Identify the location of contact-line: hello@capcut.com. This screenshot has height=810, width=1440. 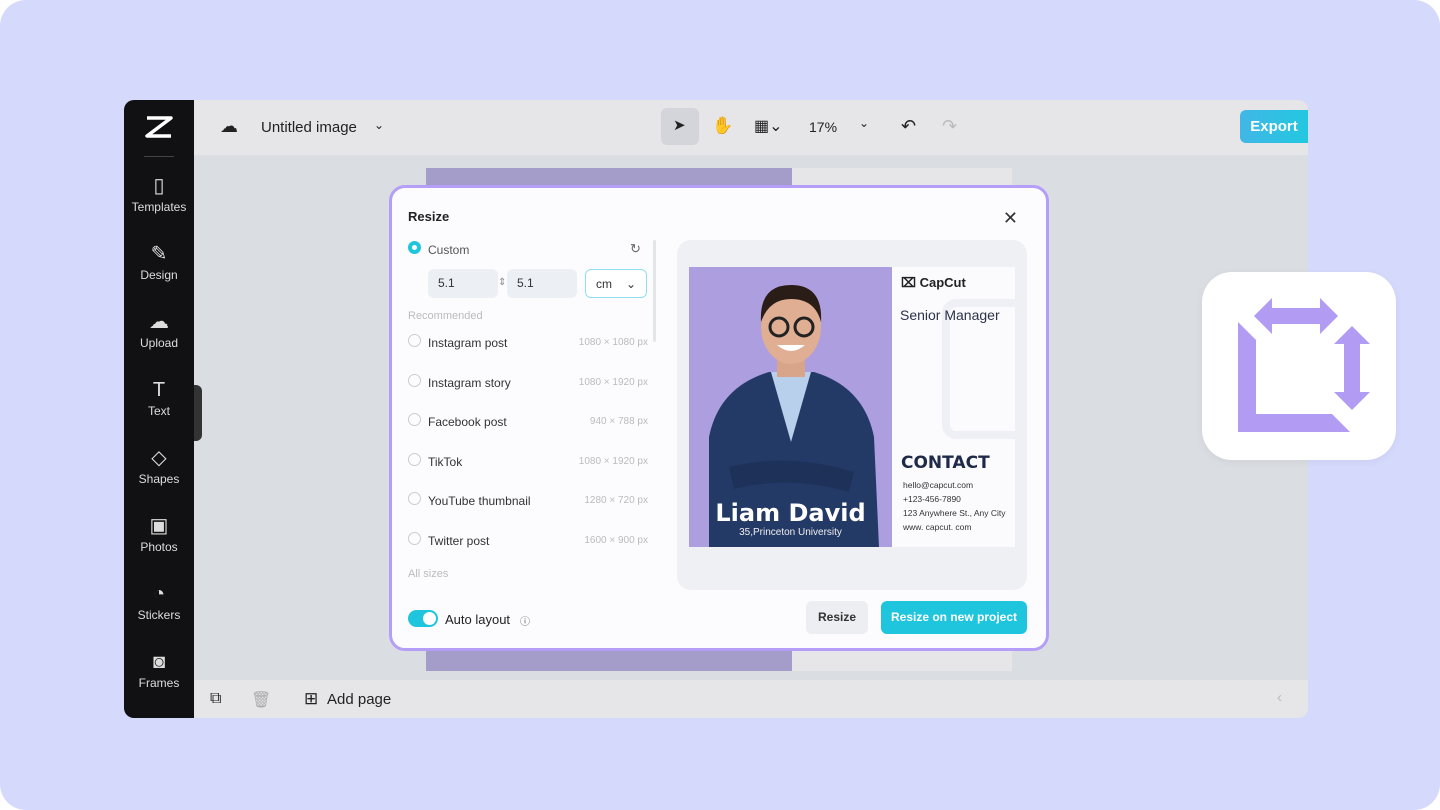
(938, 485).